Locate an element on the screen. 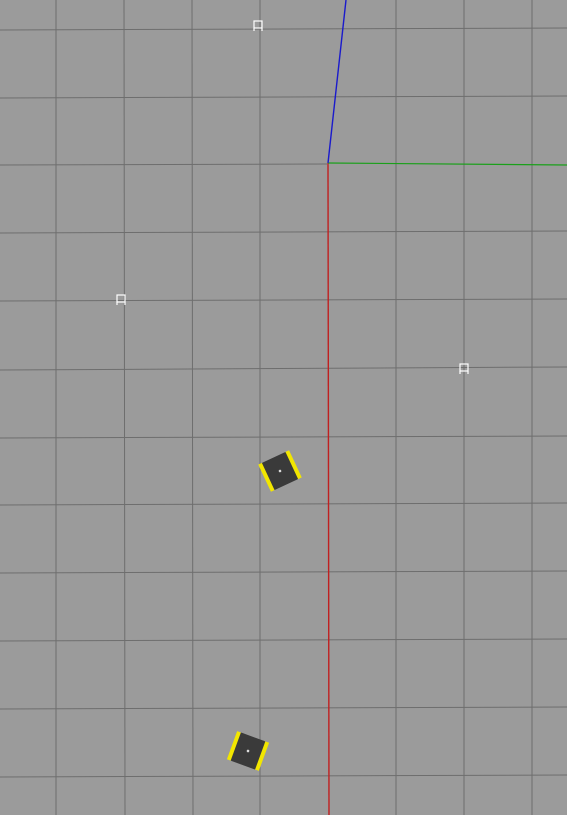 The width and height of the screenshot is (567, 815). robots is located at coordinates (264, 610).